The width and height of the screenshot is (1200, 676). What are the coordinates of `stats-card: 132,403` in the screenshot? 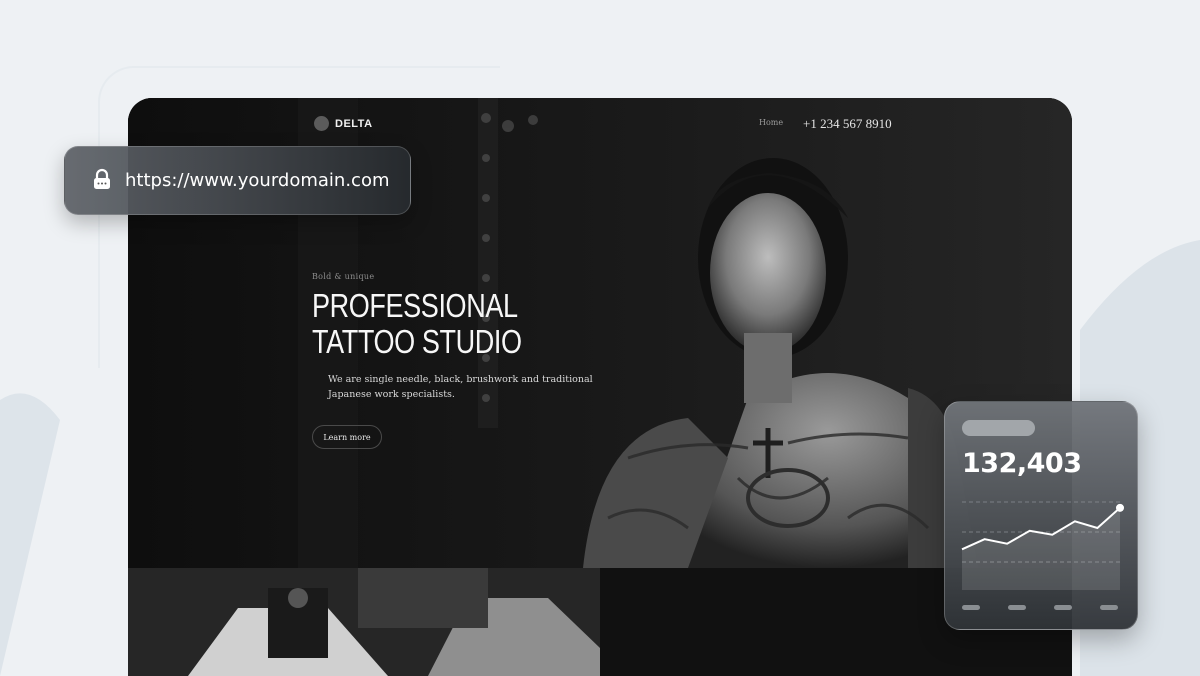 It's located at (1041, 515).